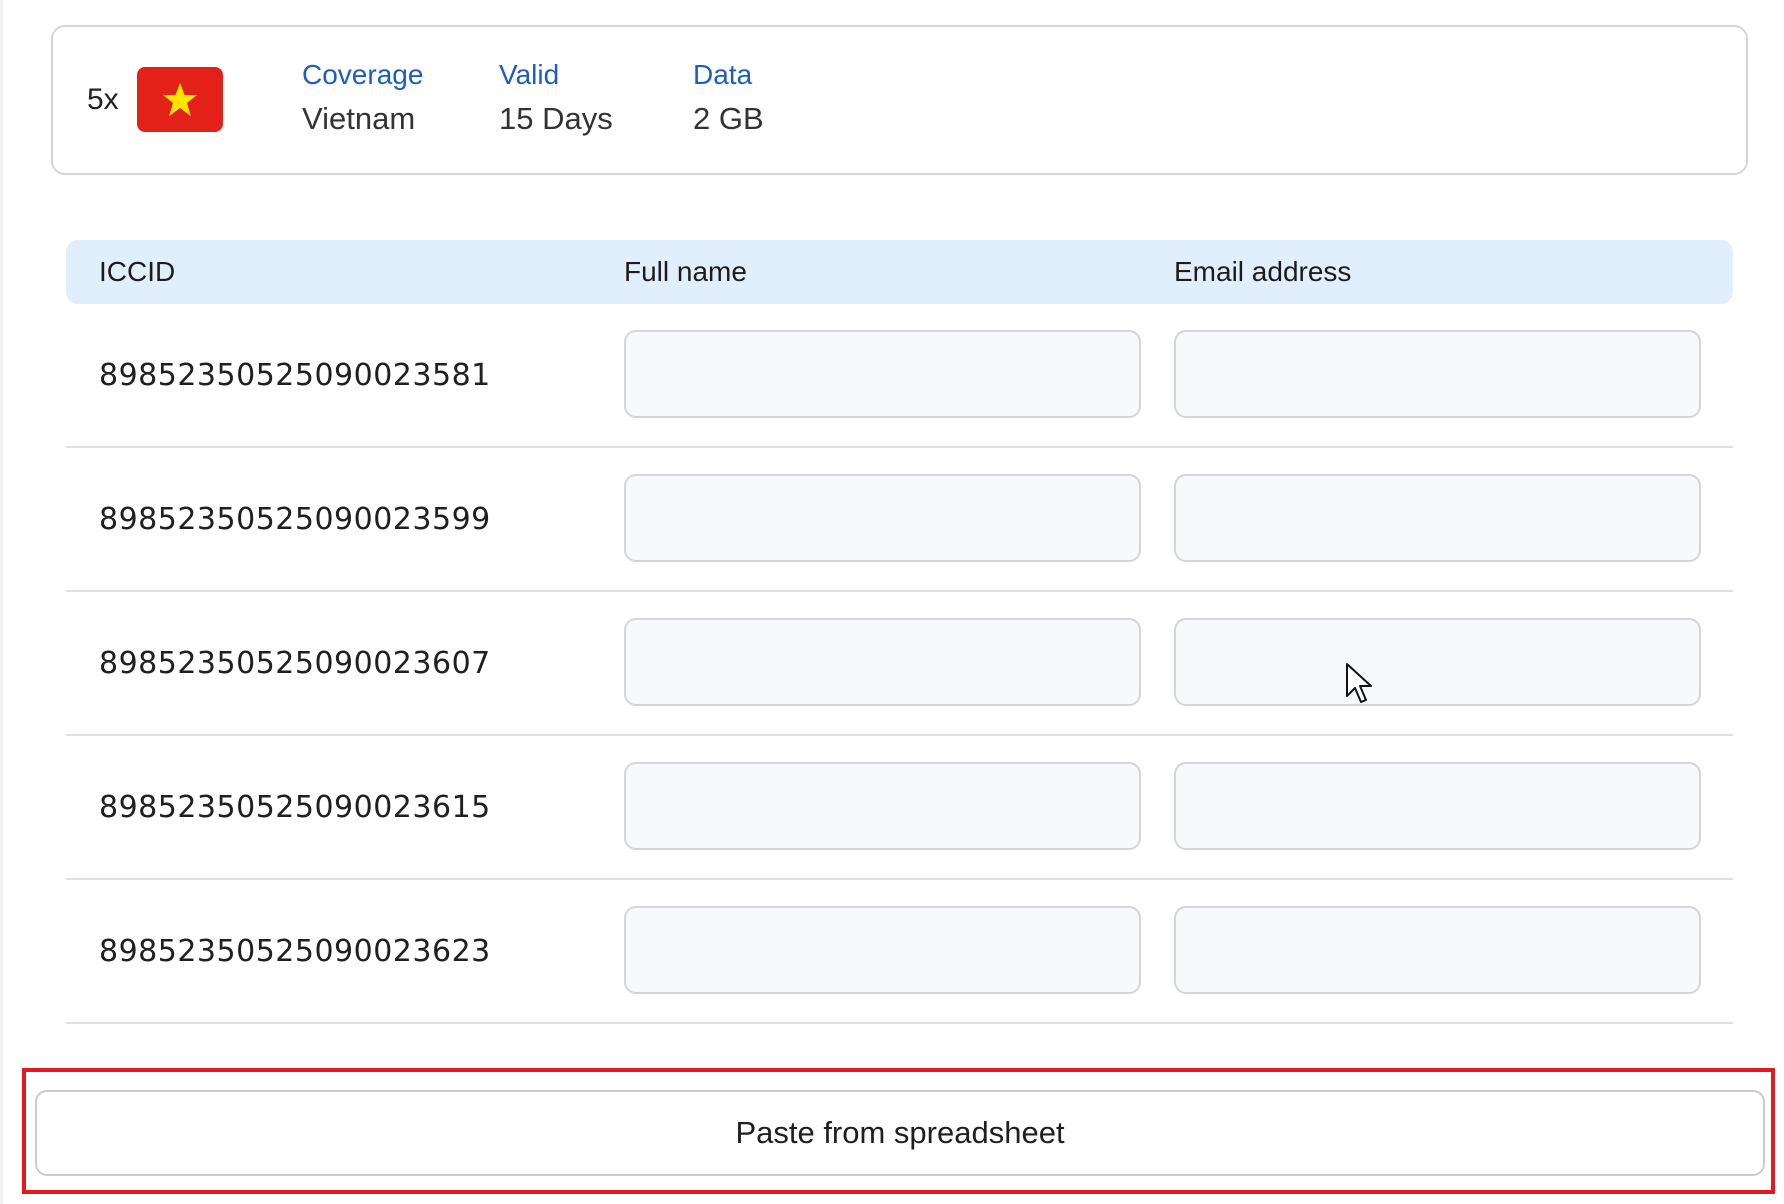  I want to click on vietnam-flag-icon, so click(180, 99).